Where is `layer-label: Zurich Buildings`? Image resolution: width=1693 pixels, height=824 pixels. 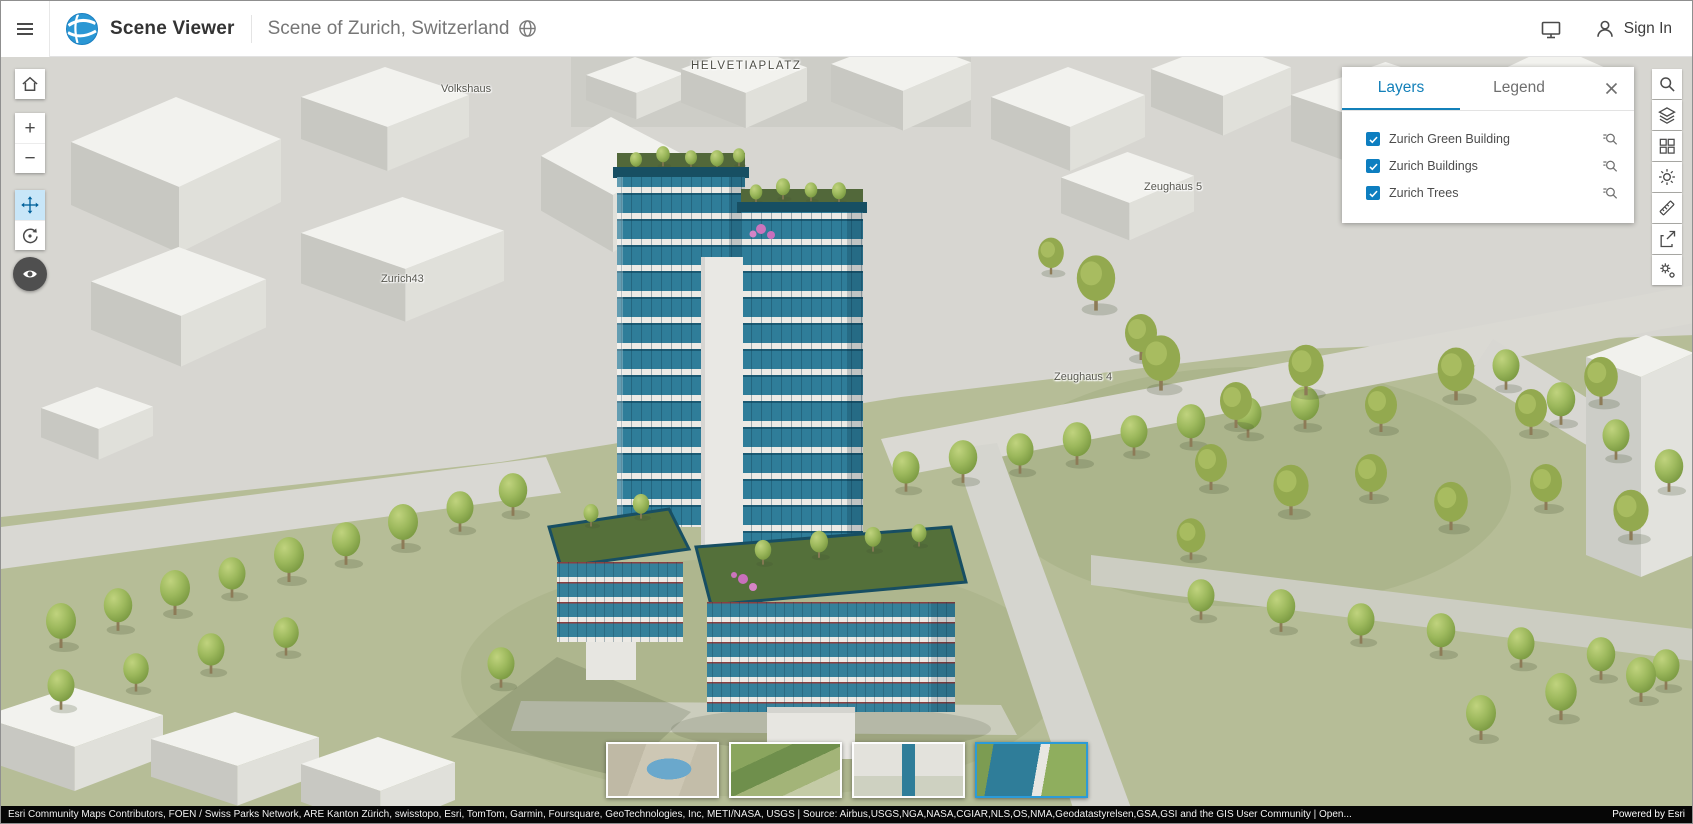
layer-label: Zurich Buildings is located at coordinates (1433, 166).